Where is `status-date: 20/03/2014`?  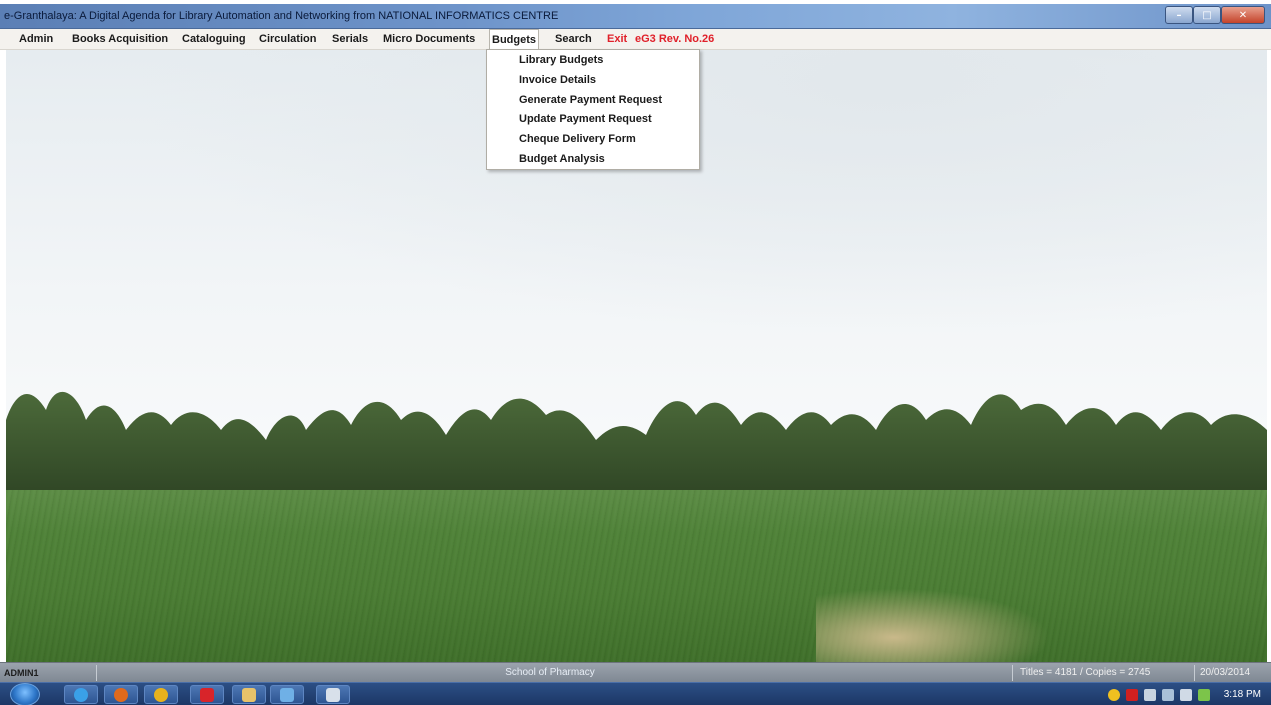 status-date: 20/03/2014 is located at coordinates (1225, 672).